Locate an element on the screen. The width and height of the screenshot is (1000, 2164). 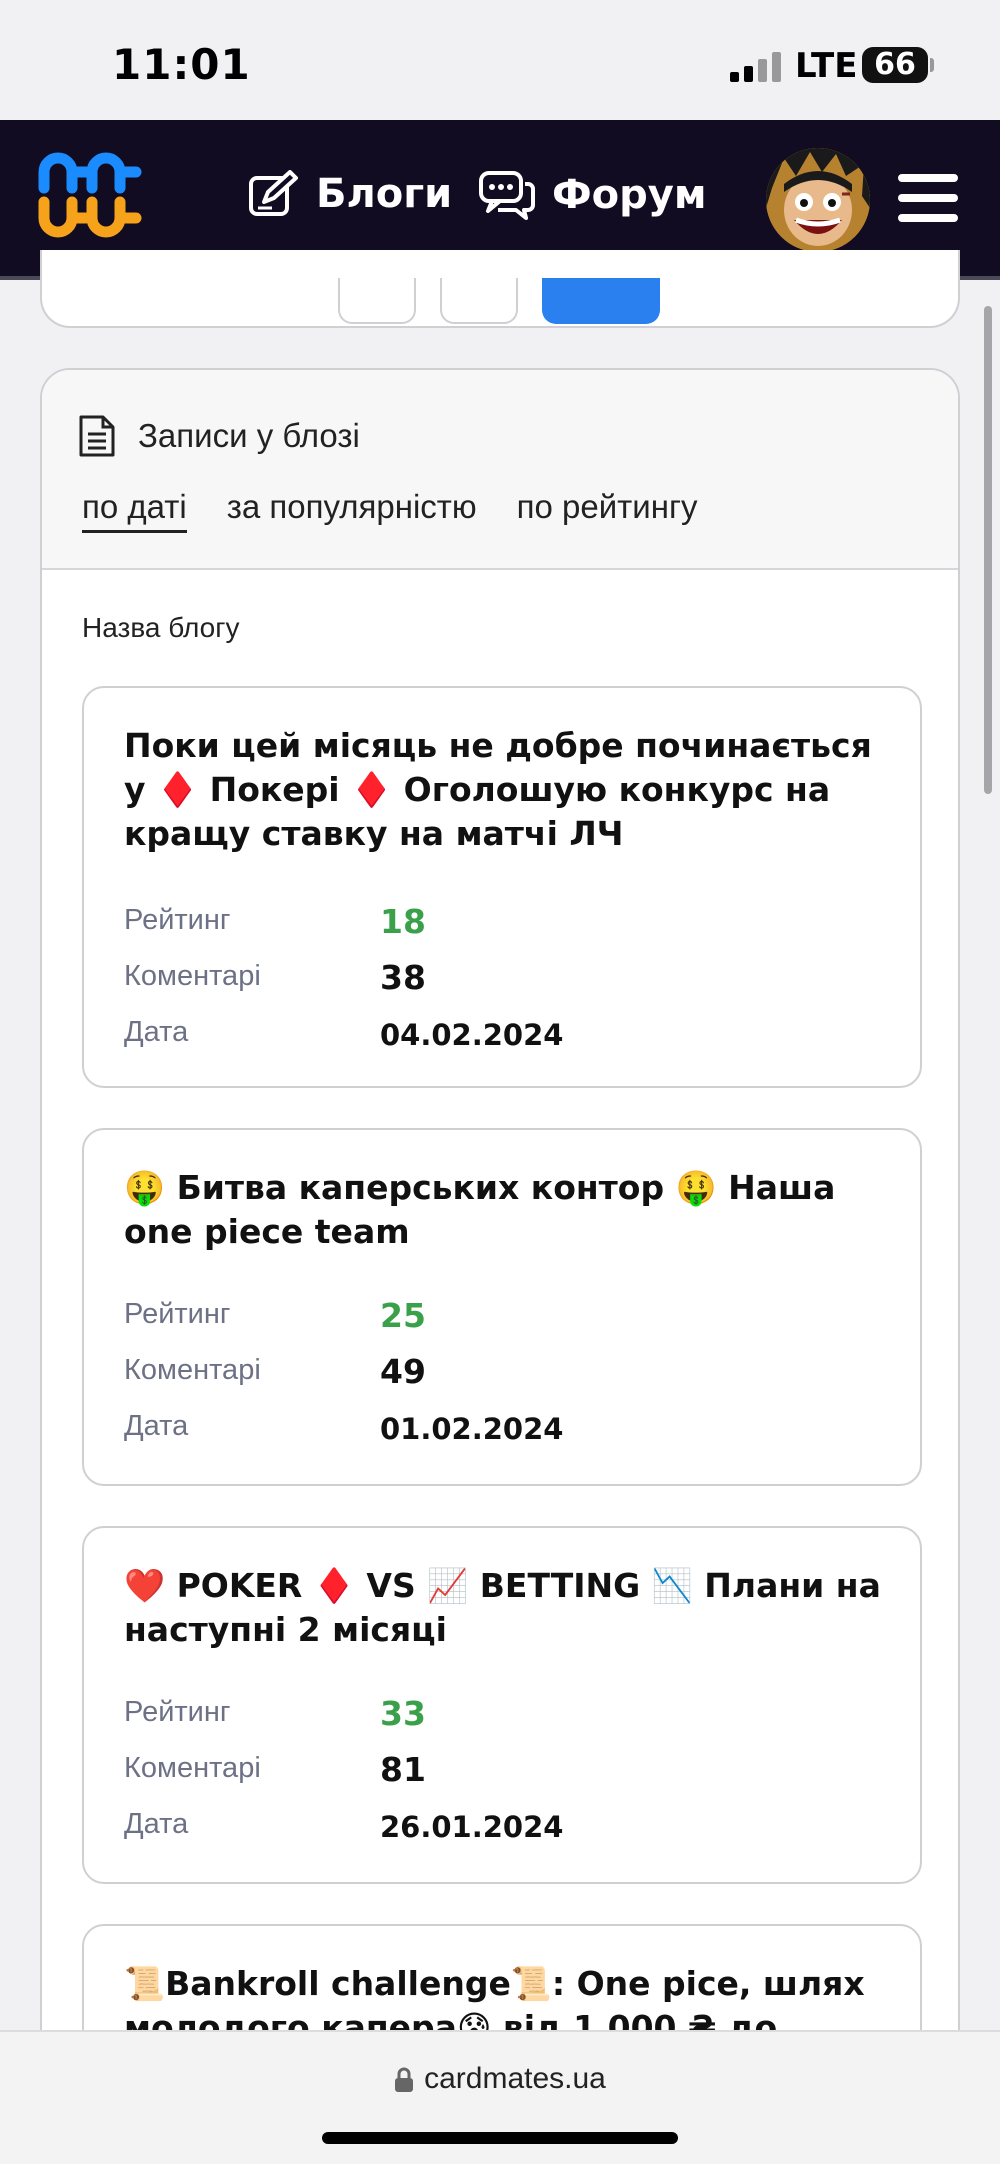
date-value: 26.01.2024 is located at coordinates (472, 1827).